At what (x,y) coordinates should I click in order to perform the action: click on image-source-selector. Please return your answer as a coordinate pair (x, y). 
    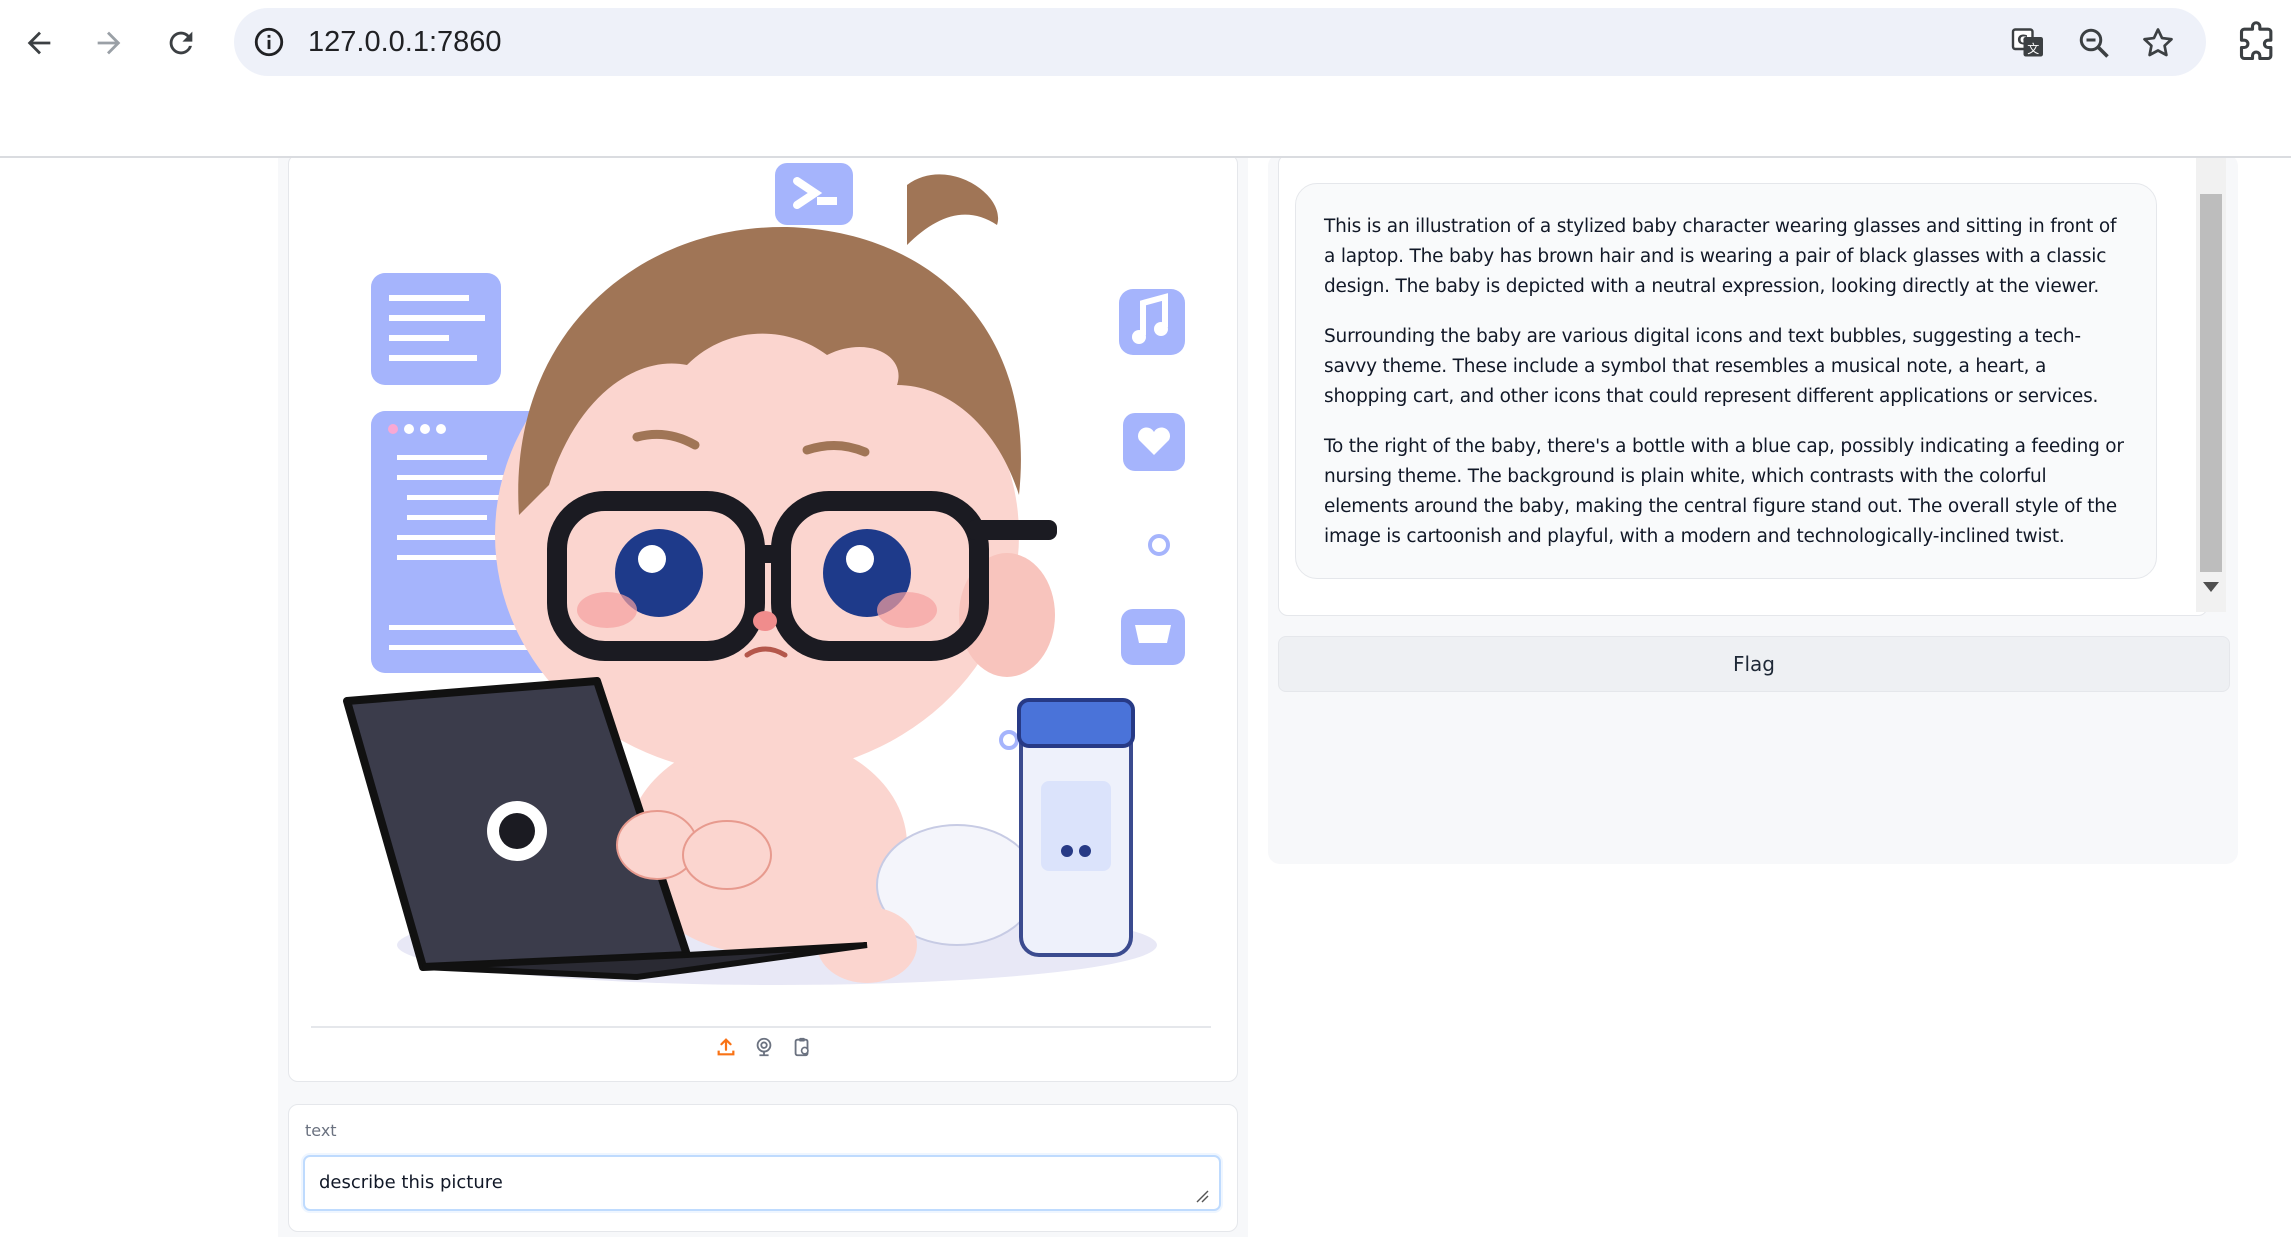
    Looking at the image, I should click on (763, 1055).